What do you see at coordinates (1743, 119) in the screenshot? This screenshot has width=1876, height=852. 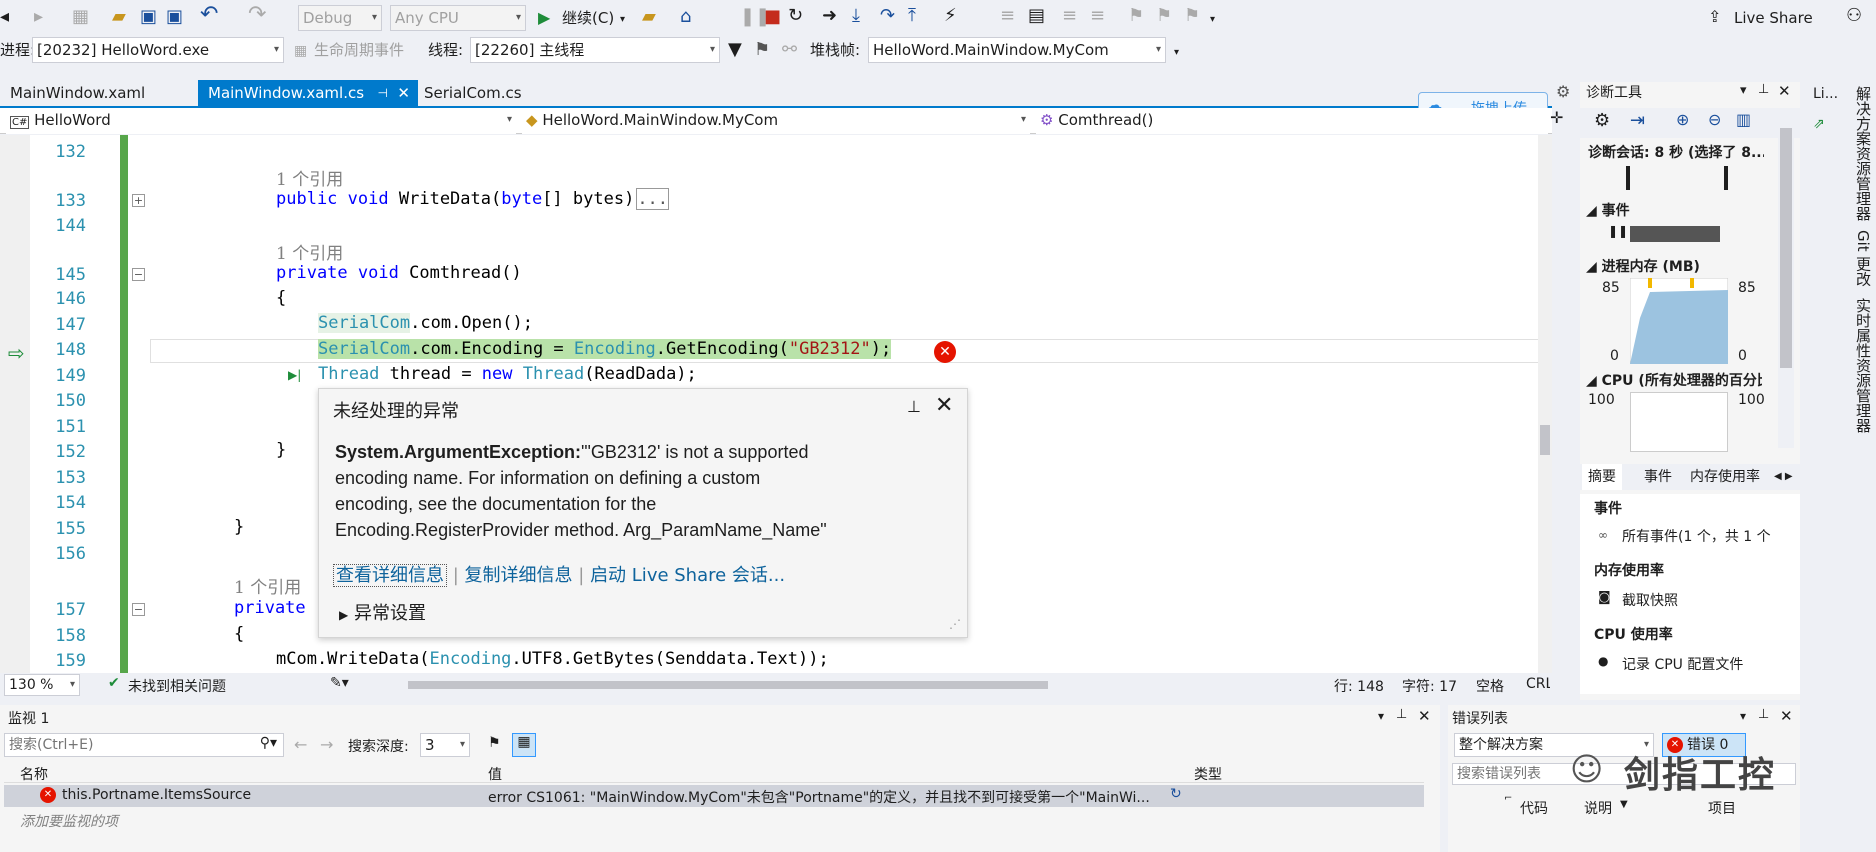 I see `reset-view-icon: ▥` at bounding box center [1743, 119].